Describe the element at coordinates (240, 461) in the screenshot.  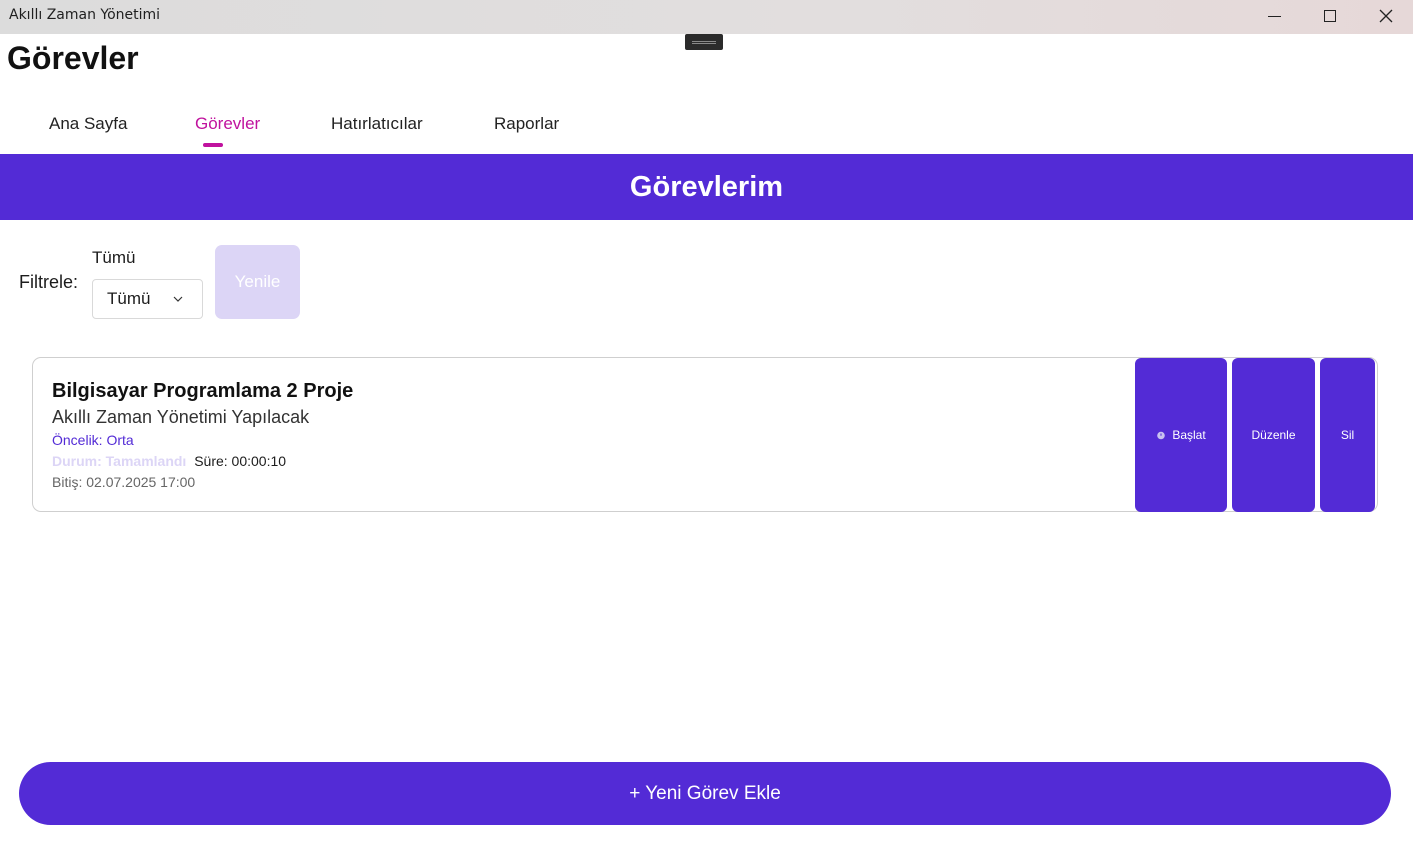
I see `task-duration: Süre: 00:00:10` at that location.